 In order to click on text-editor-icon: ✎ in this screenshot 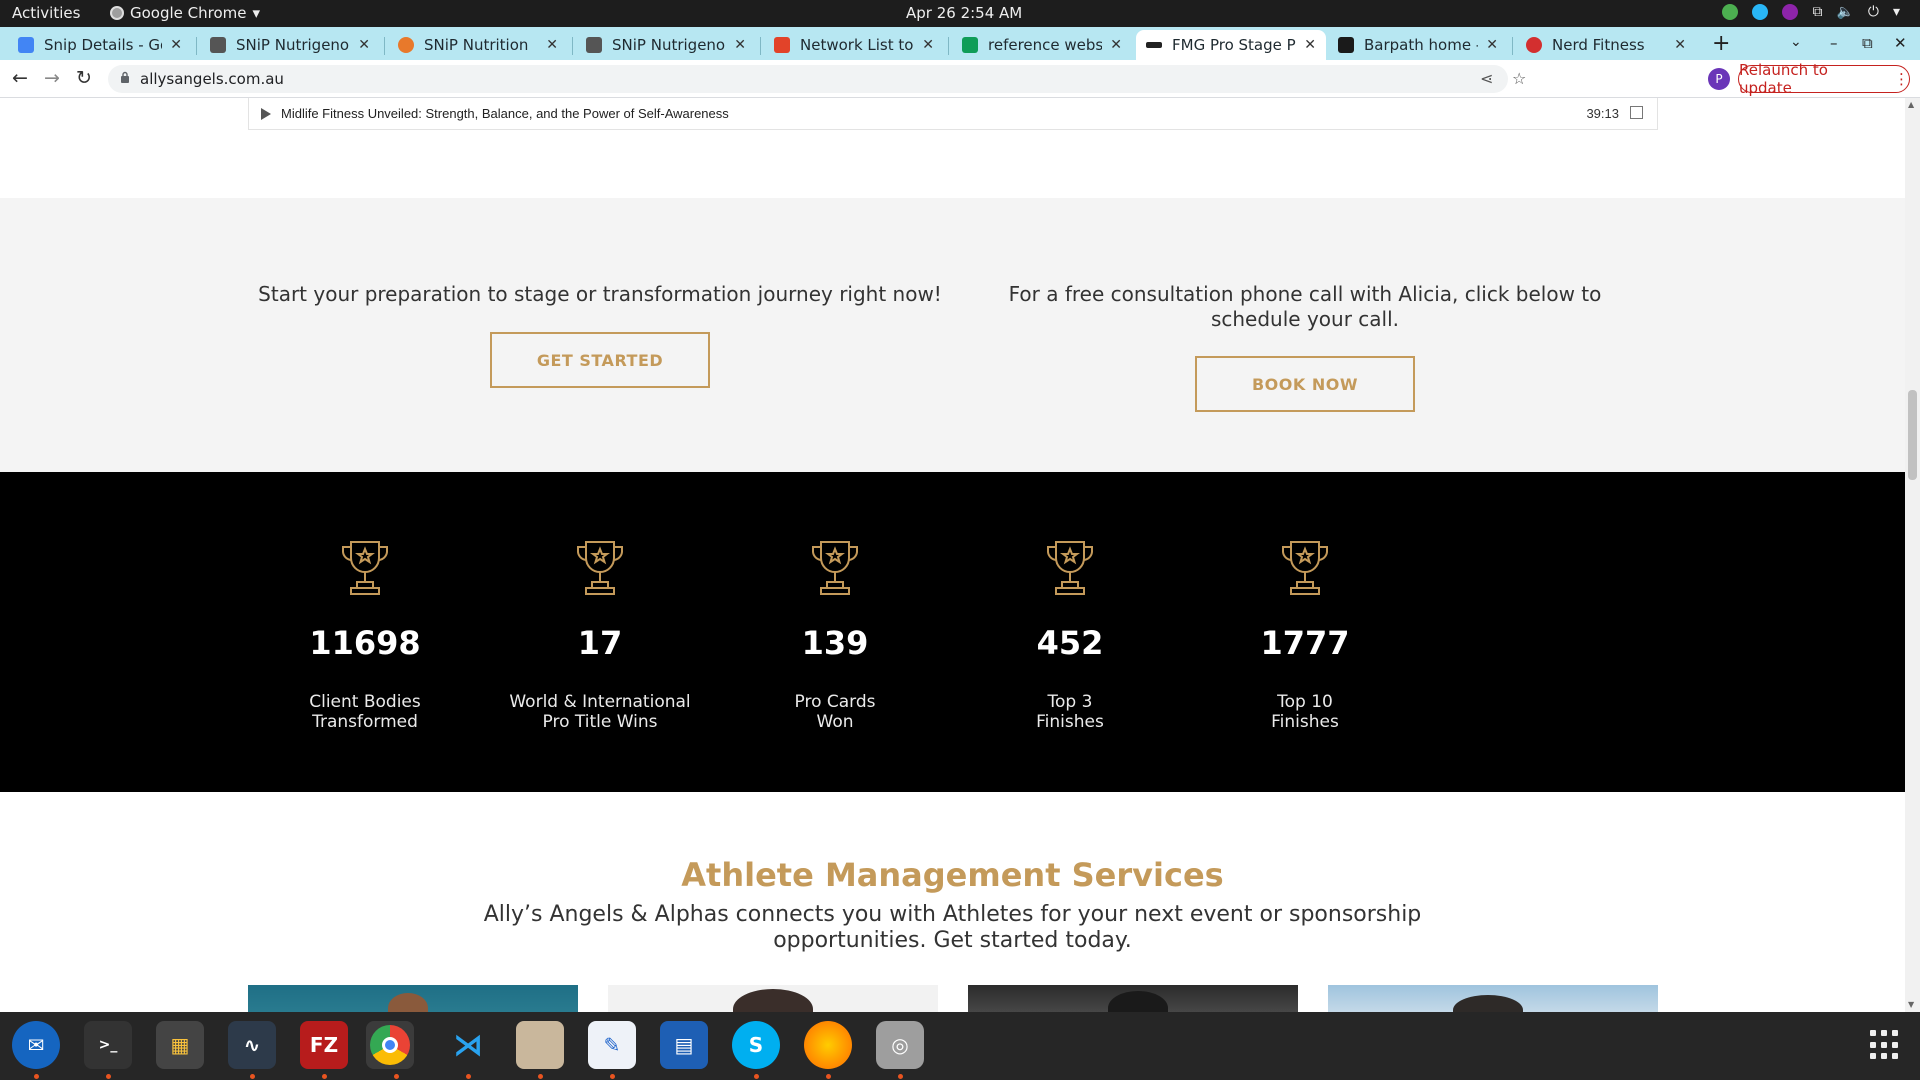, I will do `click(612, 1045)`.